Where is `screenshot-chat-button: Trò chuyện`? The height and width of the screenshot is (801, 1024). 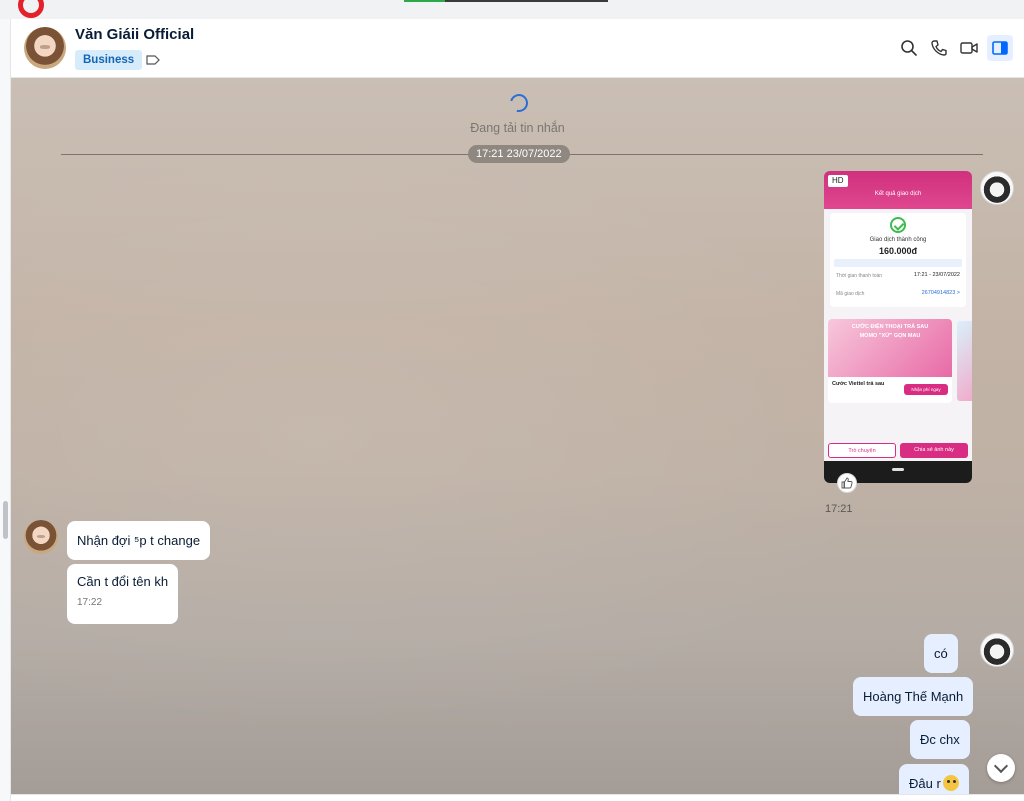 screenshot-chat-button: Trò chuyện is located at coordinates (862, 450).